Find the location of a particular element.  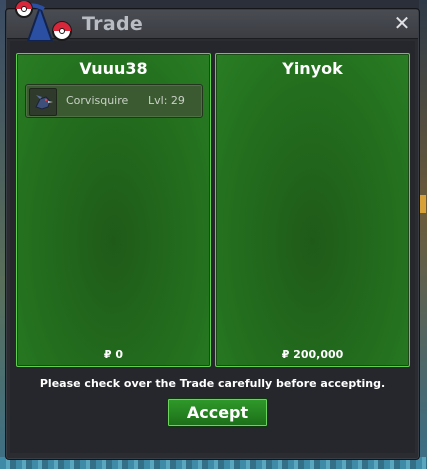

left-money-amount: ₽ 0 is located at coordinates (113, 354).